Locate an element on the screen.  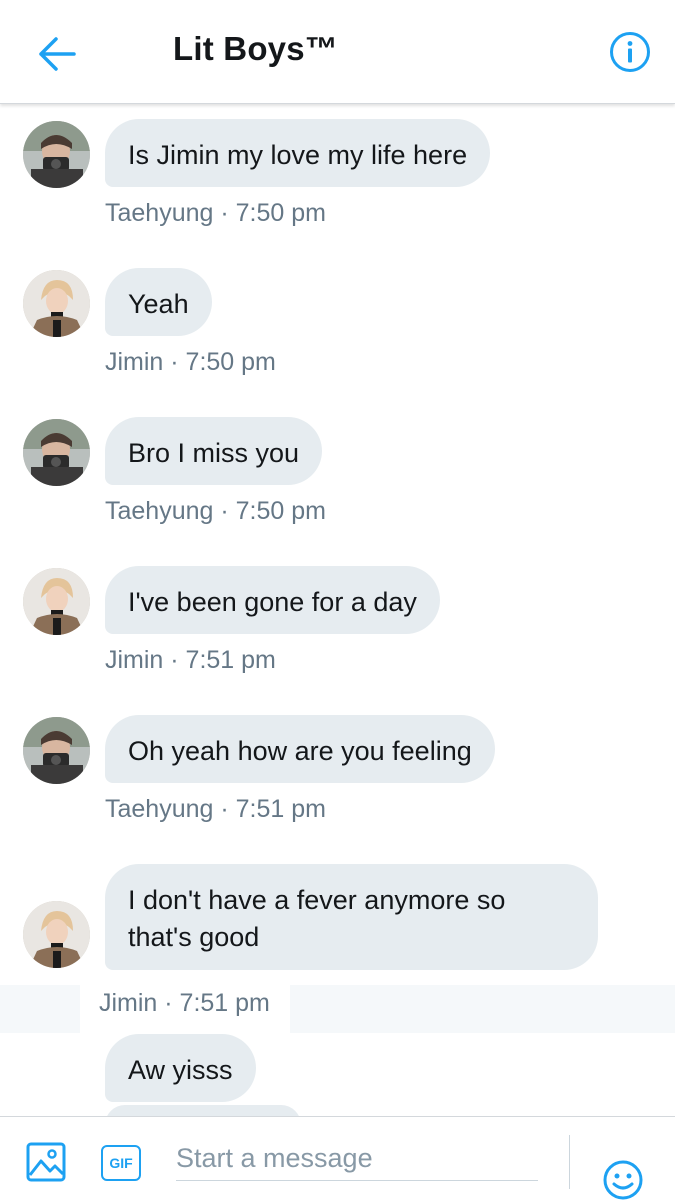
add-media-button is located at coordinates (46, 1162).